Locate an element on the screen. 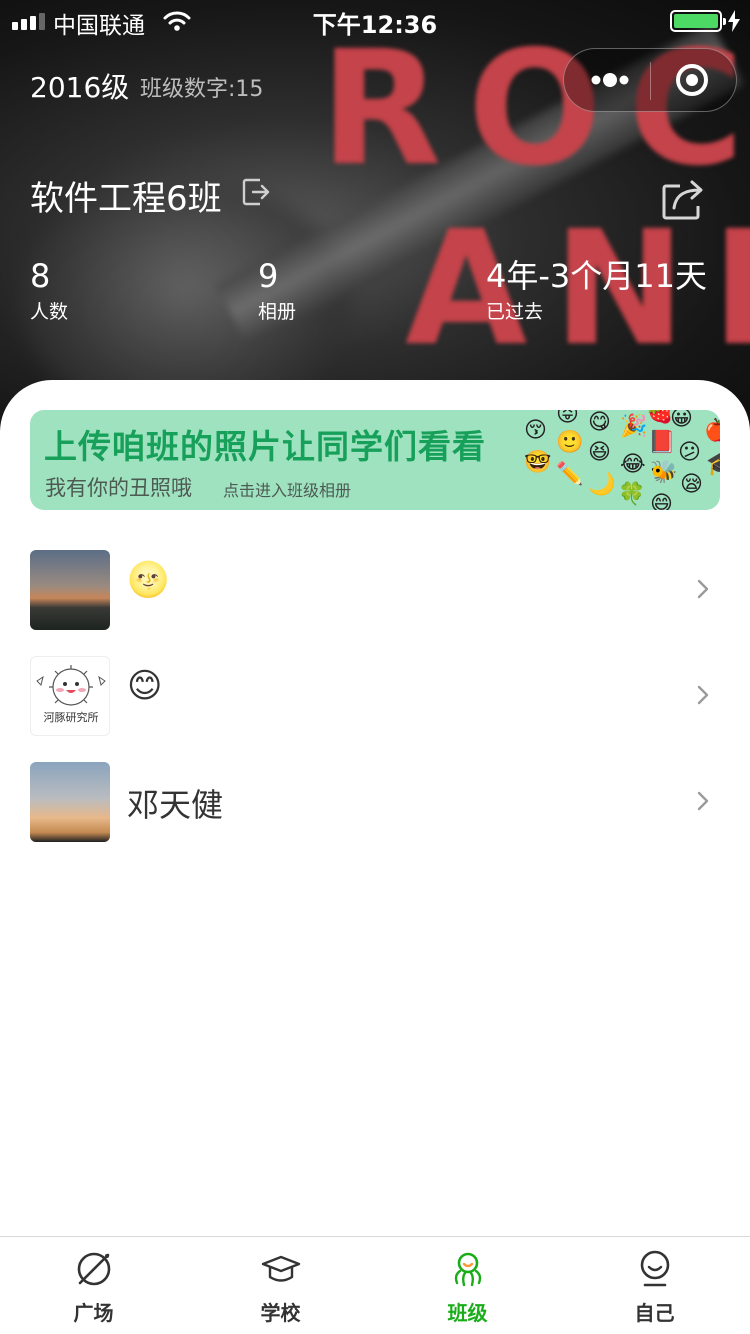 The height and width of the screenshot is (1334, 750). bottom-tab-bar: 广场 学校 班级 自己 is located at coordinates (375, 1285).